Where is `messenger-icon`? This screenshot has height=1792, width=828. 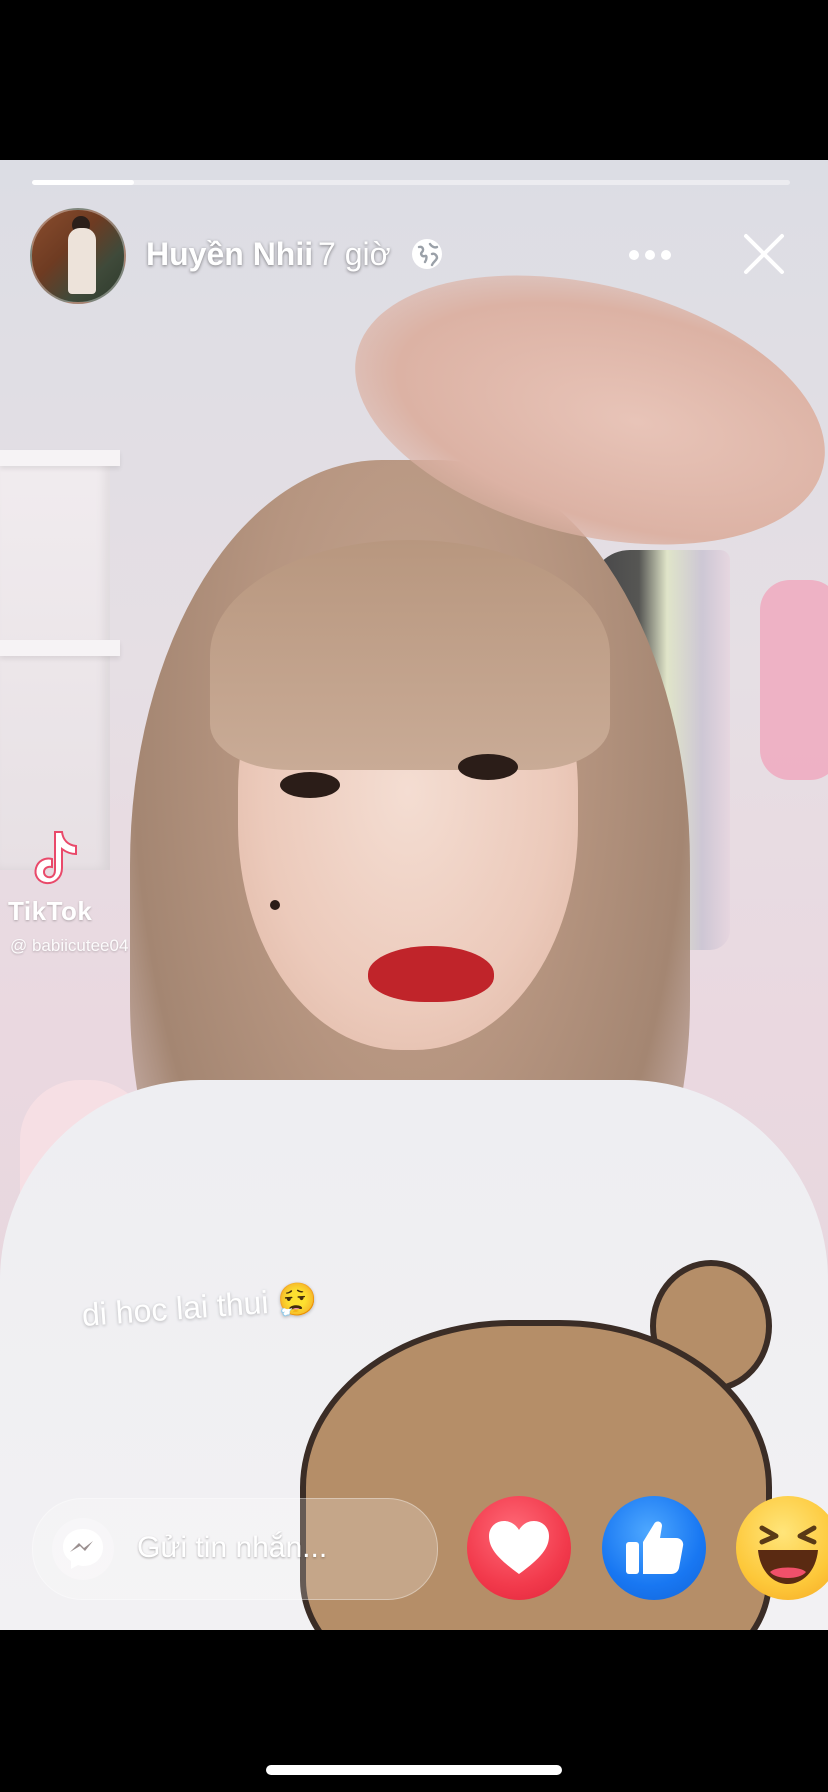 messenger-icon is located at coordinates (83, 1549).